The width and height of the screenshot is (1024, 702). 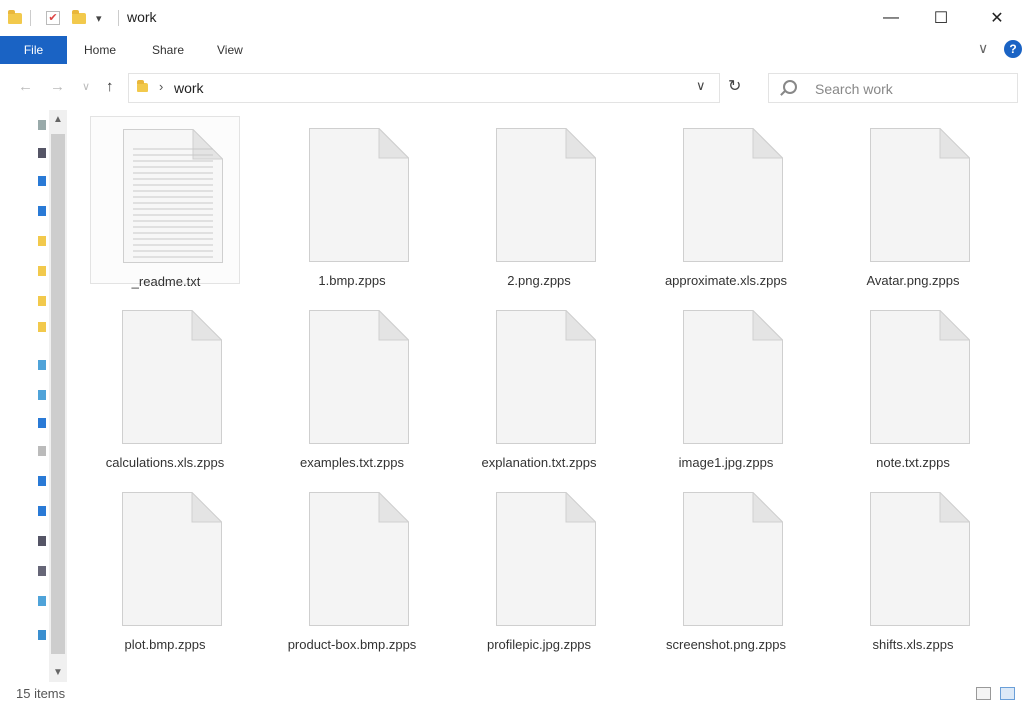 I want to click on file-item: 2.png.zpps, so click(x=539, y=202).